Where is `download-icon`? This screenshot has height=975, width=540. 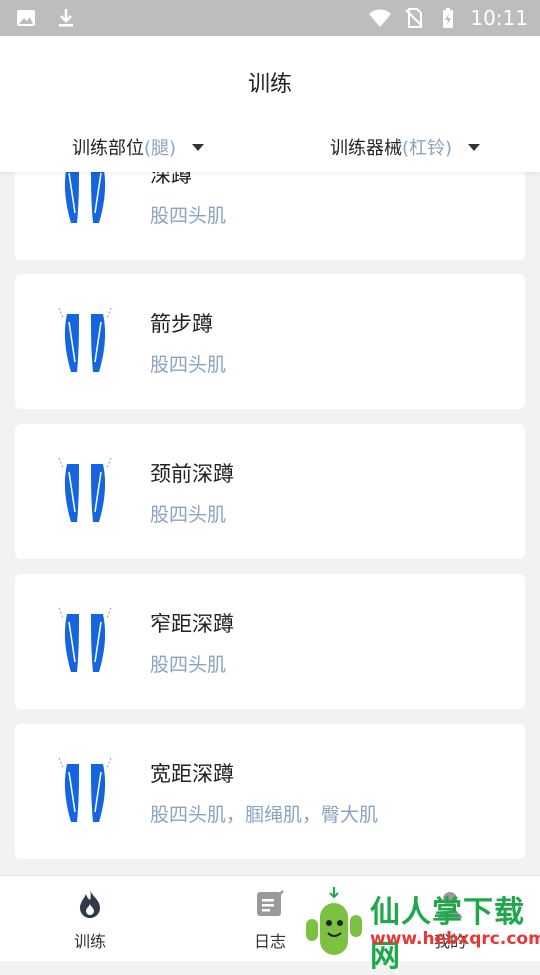 download-icon is located at coordinates (66, 18).